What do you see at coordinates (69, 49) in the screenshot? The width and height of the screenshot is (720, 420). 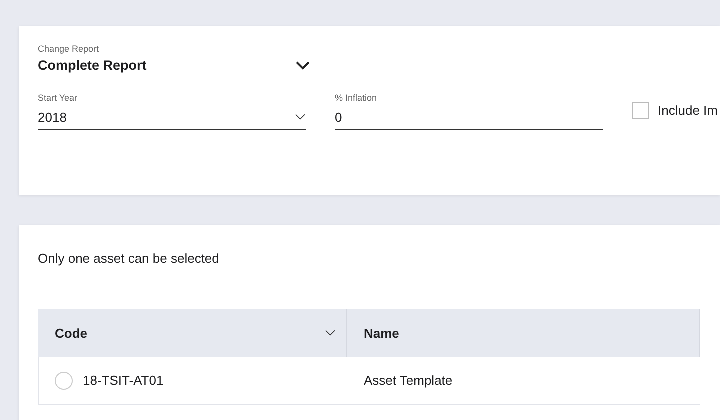 I see `field-label: Change Report` at bounding box center [69, 49].